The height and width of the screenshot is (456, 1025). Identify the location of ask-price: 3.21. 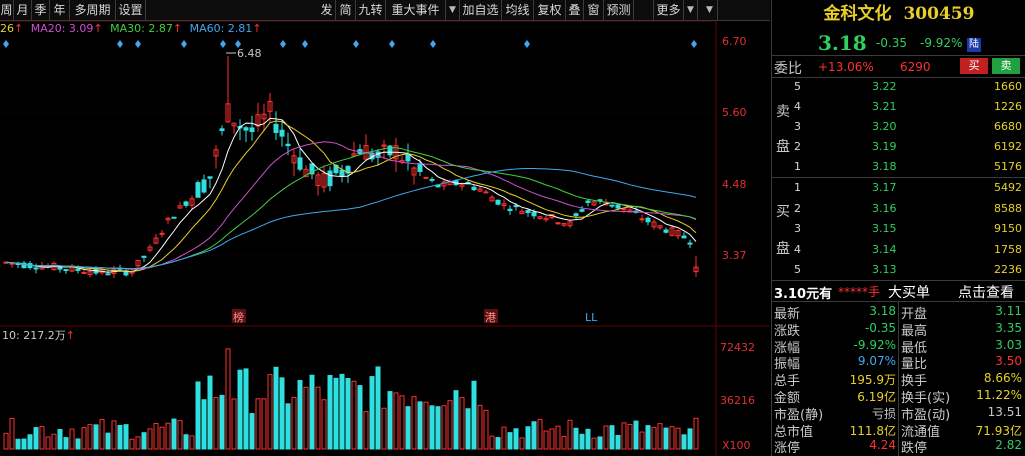
(884, 106).